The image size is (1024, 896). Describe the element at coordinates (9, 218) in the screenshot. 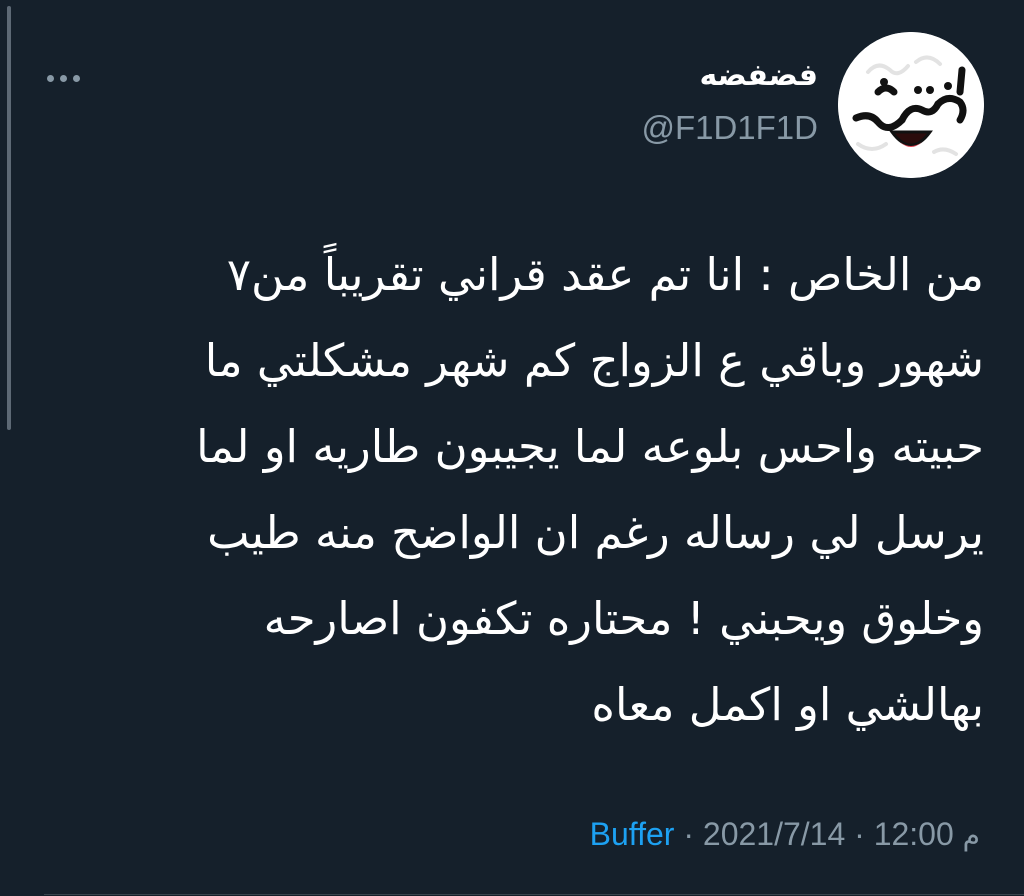

I see `scrollbar-thumb` at that location.